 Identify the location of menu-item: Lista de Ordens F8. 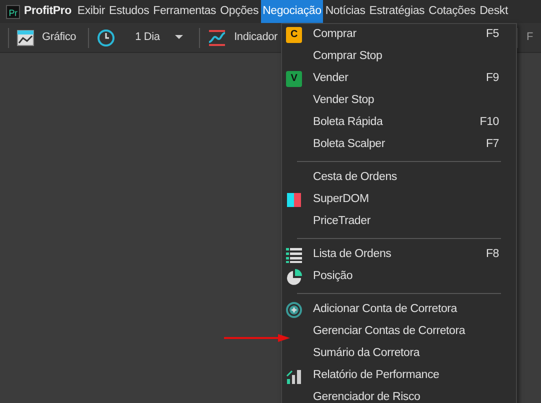
(399, 255).